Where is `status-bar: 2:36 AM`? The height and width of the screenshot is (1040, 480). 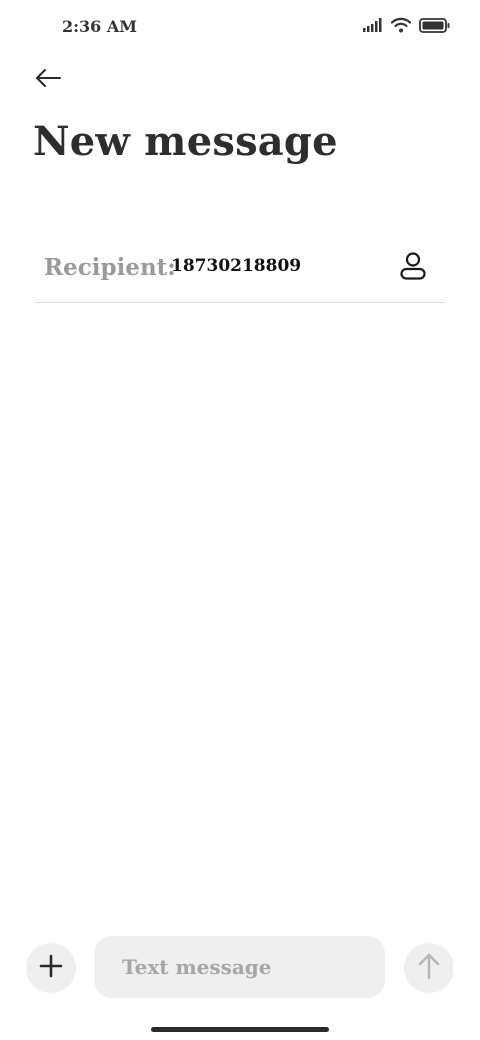
status-bar: 2:36 AM is located at coordinates (240, 28).